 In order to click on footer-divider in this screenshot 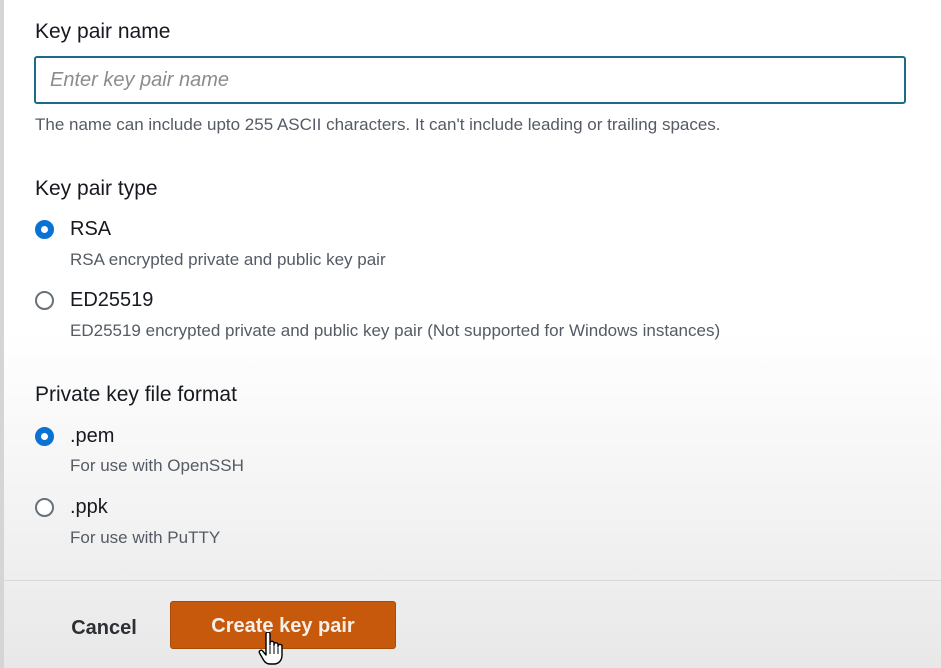, I will do `click(470, 580)`.